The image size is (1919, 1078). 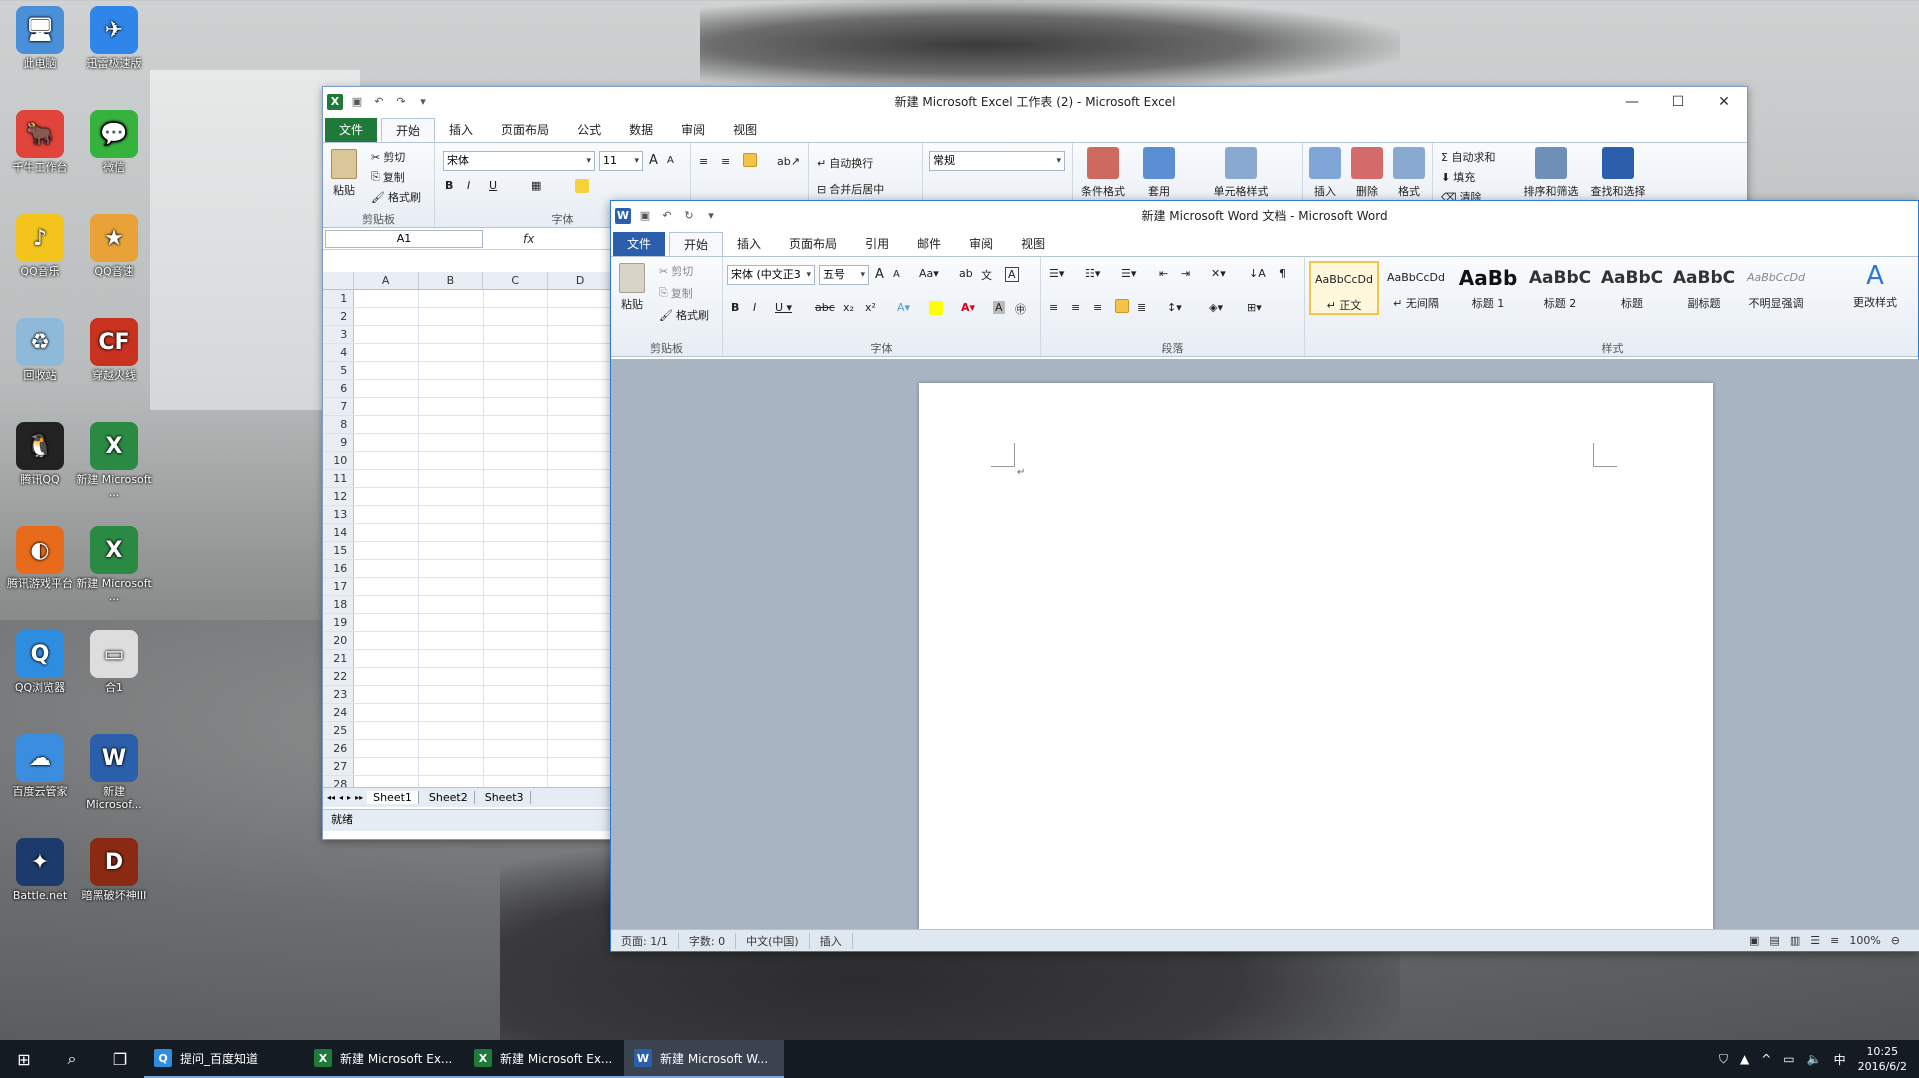 What do you see at coordinates (1895, 940) in the screenshot?
I see `zoom-out-icon: ⊖` at bounding box center [1895, 940].